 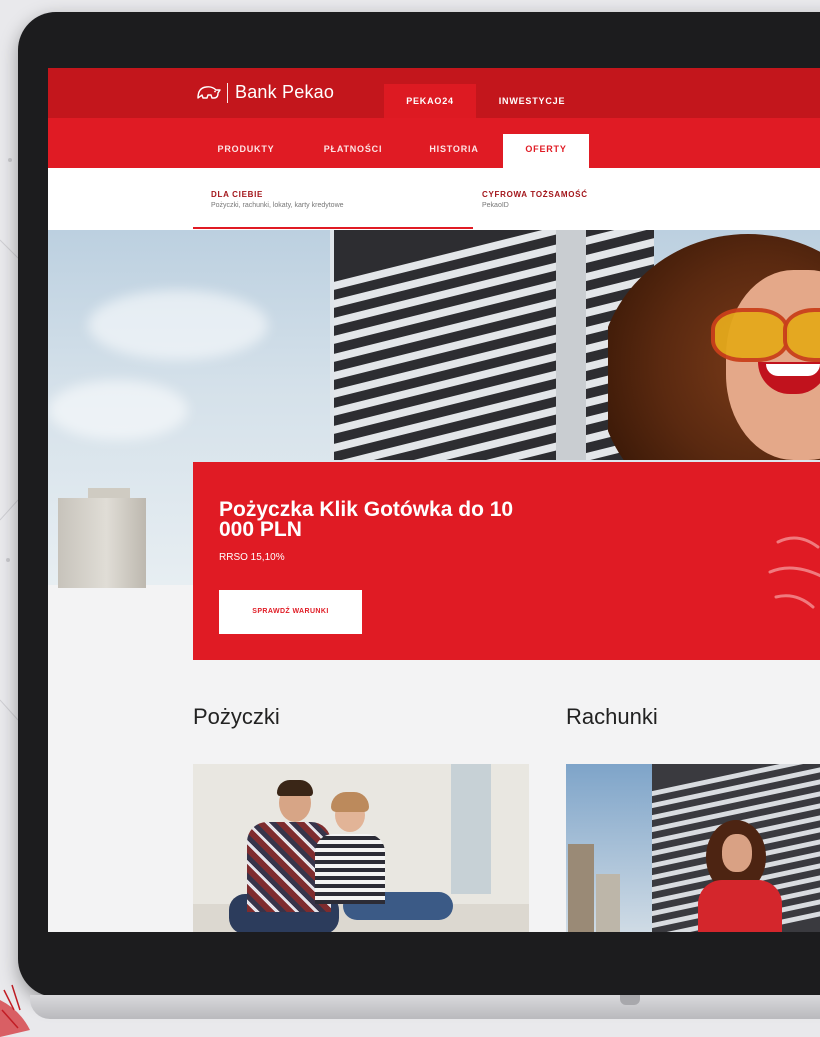 I want to click on section-title-pozyczki: Pożyczki, so click(x=236, y=716).